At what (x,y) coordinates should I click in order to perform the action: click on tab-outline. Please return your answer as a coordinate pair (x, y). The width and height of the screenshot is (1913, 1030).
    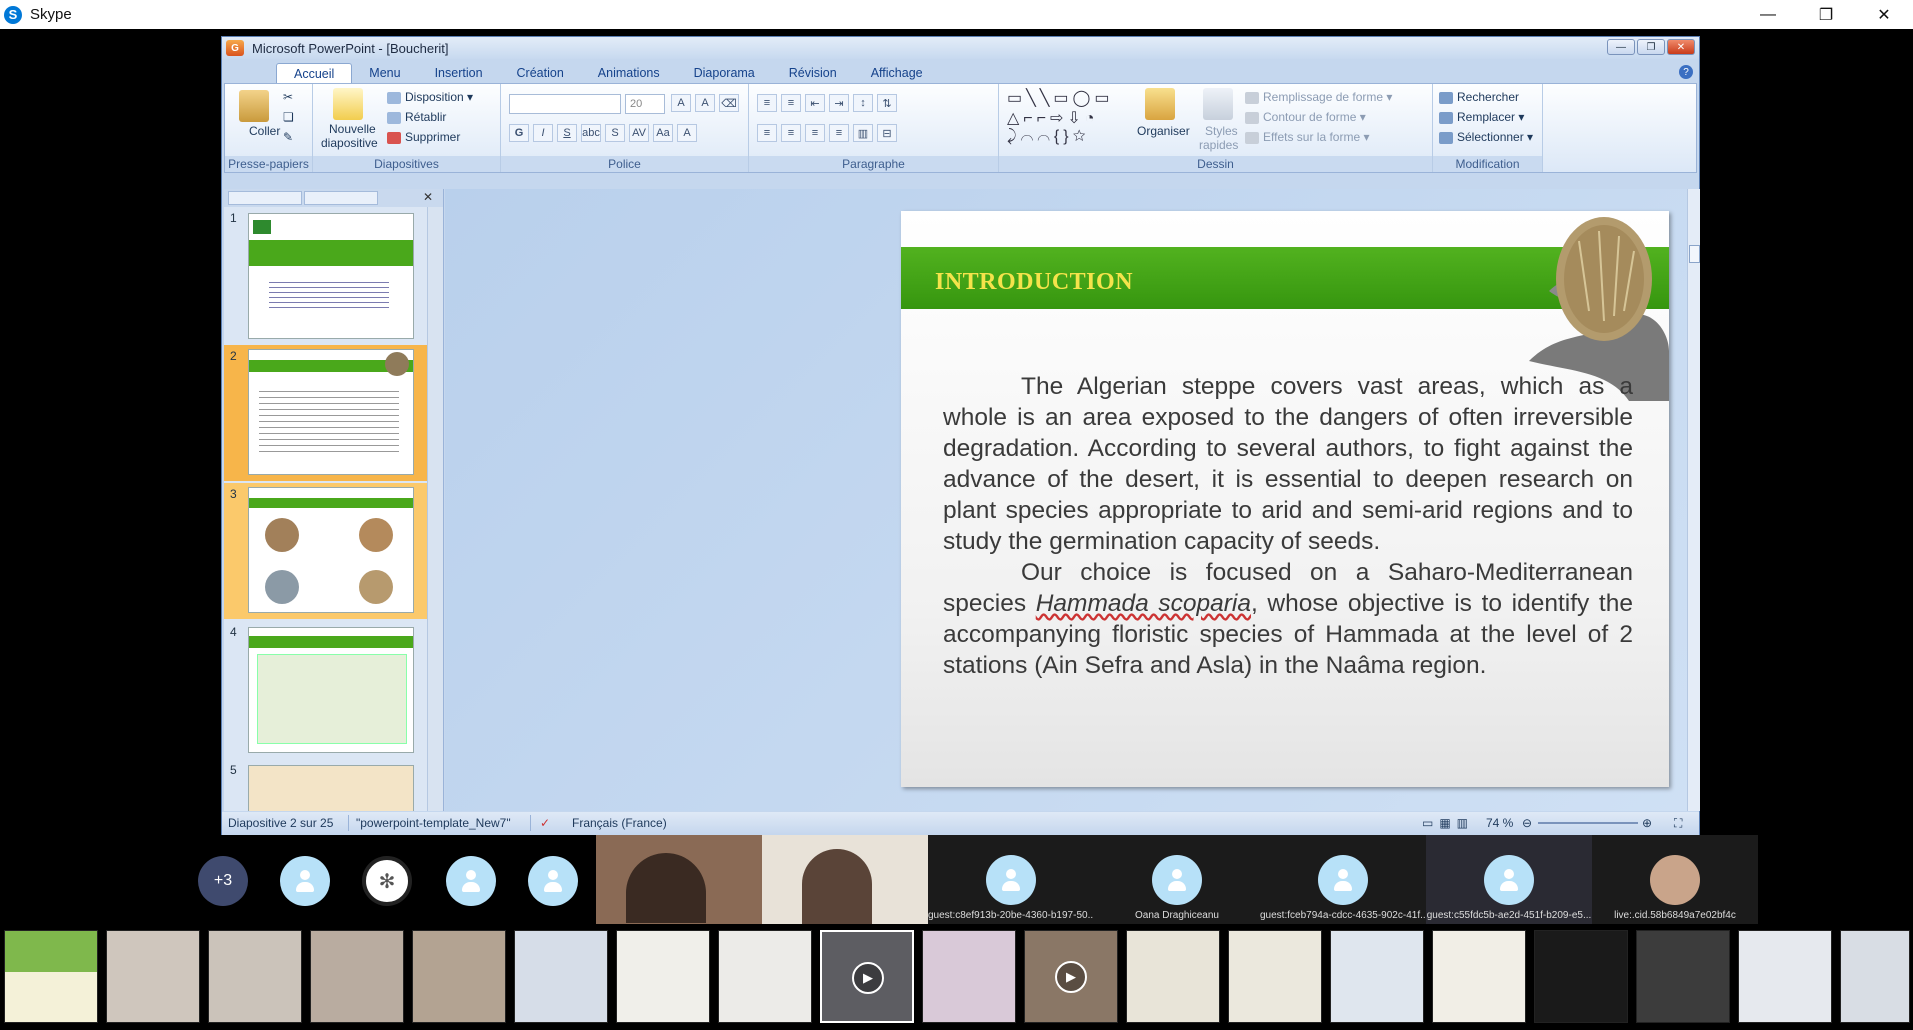
    Looking at the image, I should click on (341, 198).